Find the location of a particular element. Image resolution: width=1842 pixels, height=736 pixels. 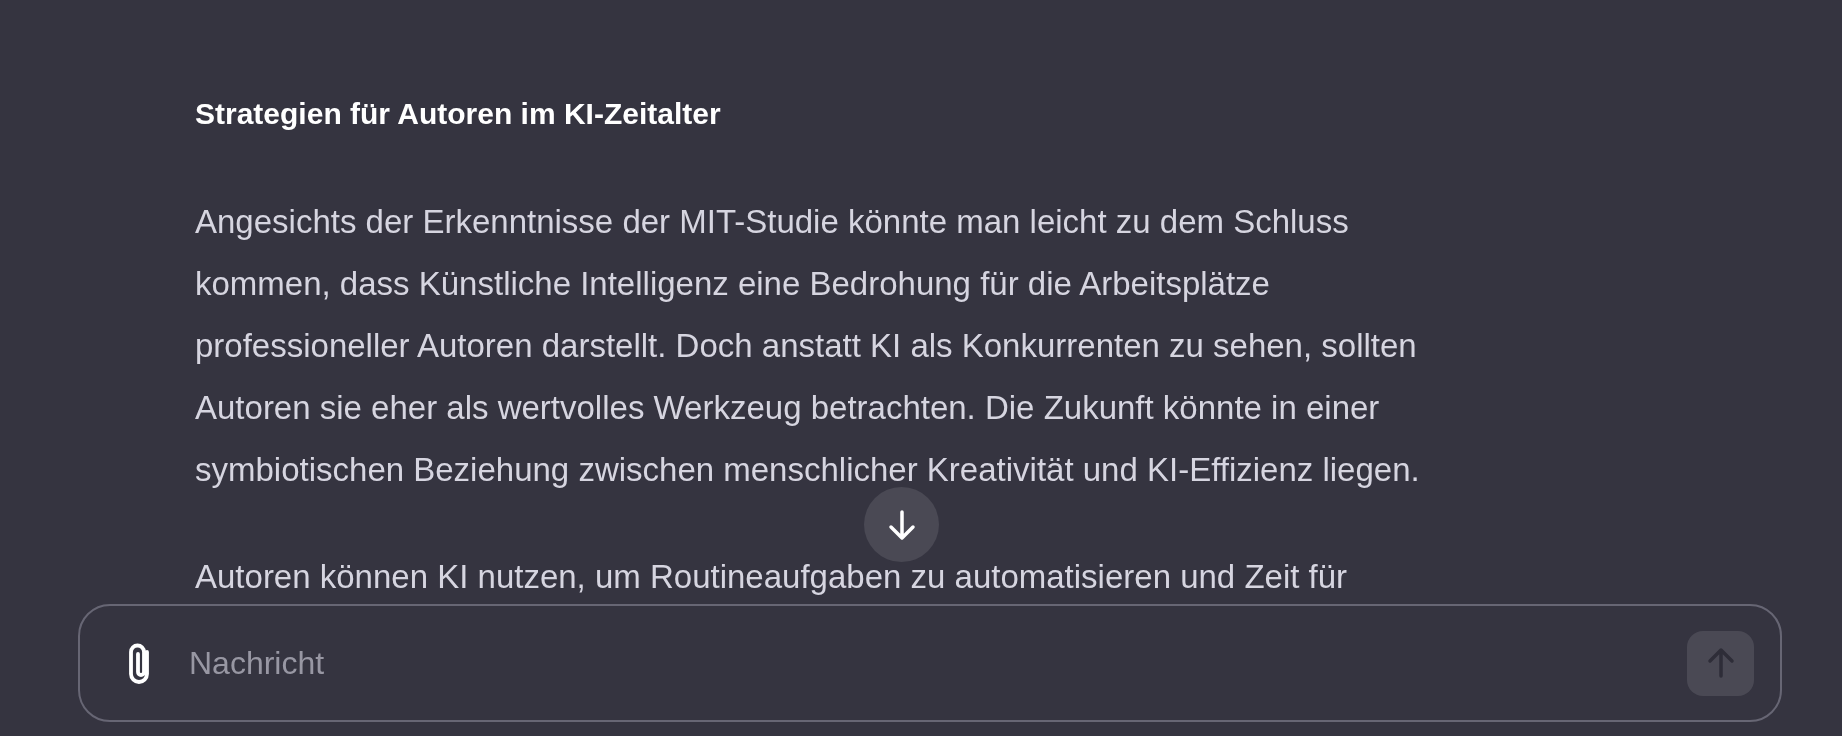

arrow-down-icon is located at coordinates (901, 524).